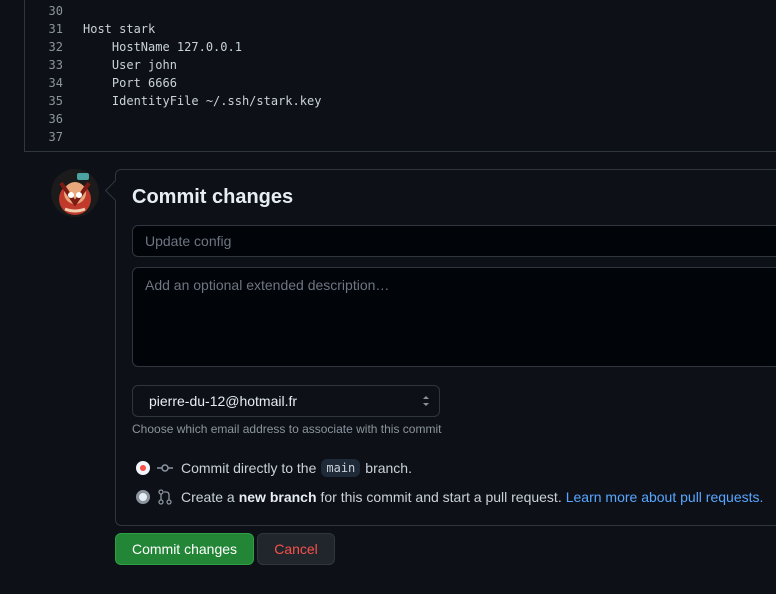  I want to click on new-branch-prefix: Create a, so click(208, 497).